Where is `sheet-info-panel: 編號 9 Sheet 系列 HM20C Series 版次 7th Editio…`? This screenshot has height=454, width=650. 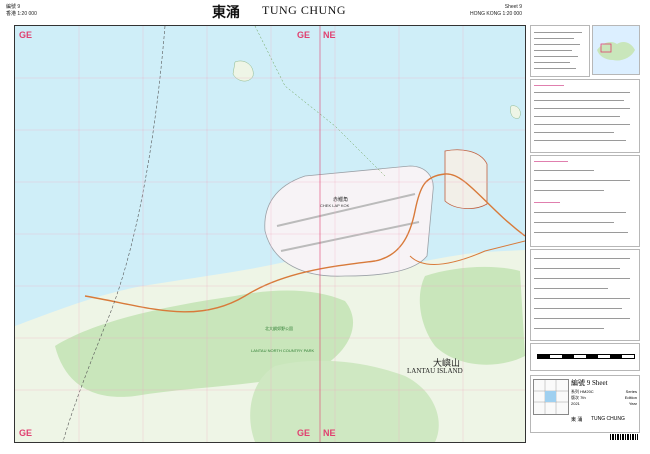
sheet-info-panel: 編號 9 Sheet 系列 HM20C Series 版次 7th Editio… is located at coordinates (585, 404).